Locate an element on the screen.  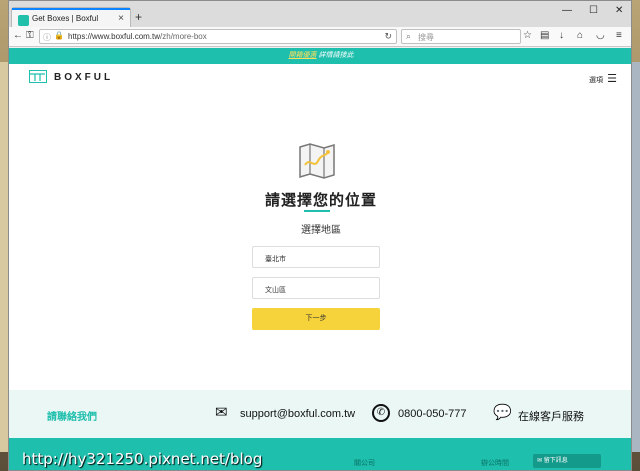
contact-phone: 0800-050-777 is located at coordinates (432, 414).